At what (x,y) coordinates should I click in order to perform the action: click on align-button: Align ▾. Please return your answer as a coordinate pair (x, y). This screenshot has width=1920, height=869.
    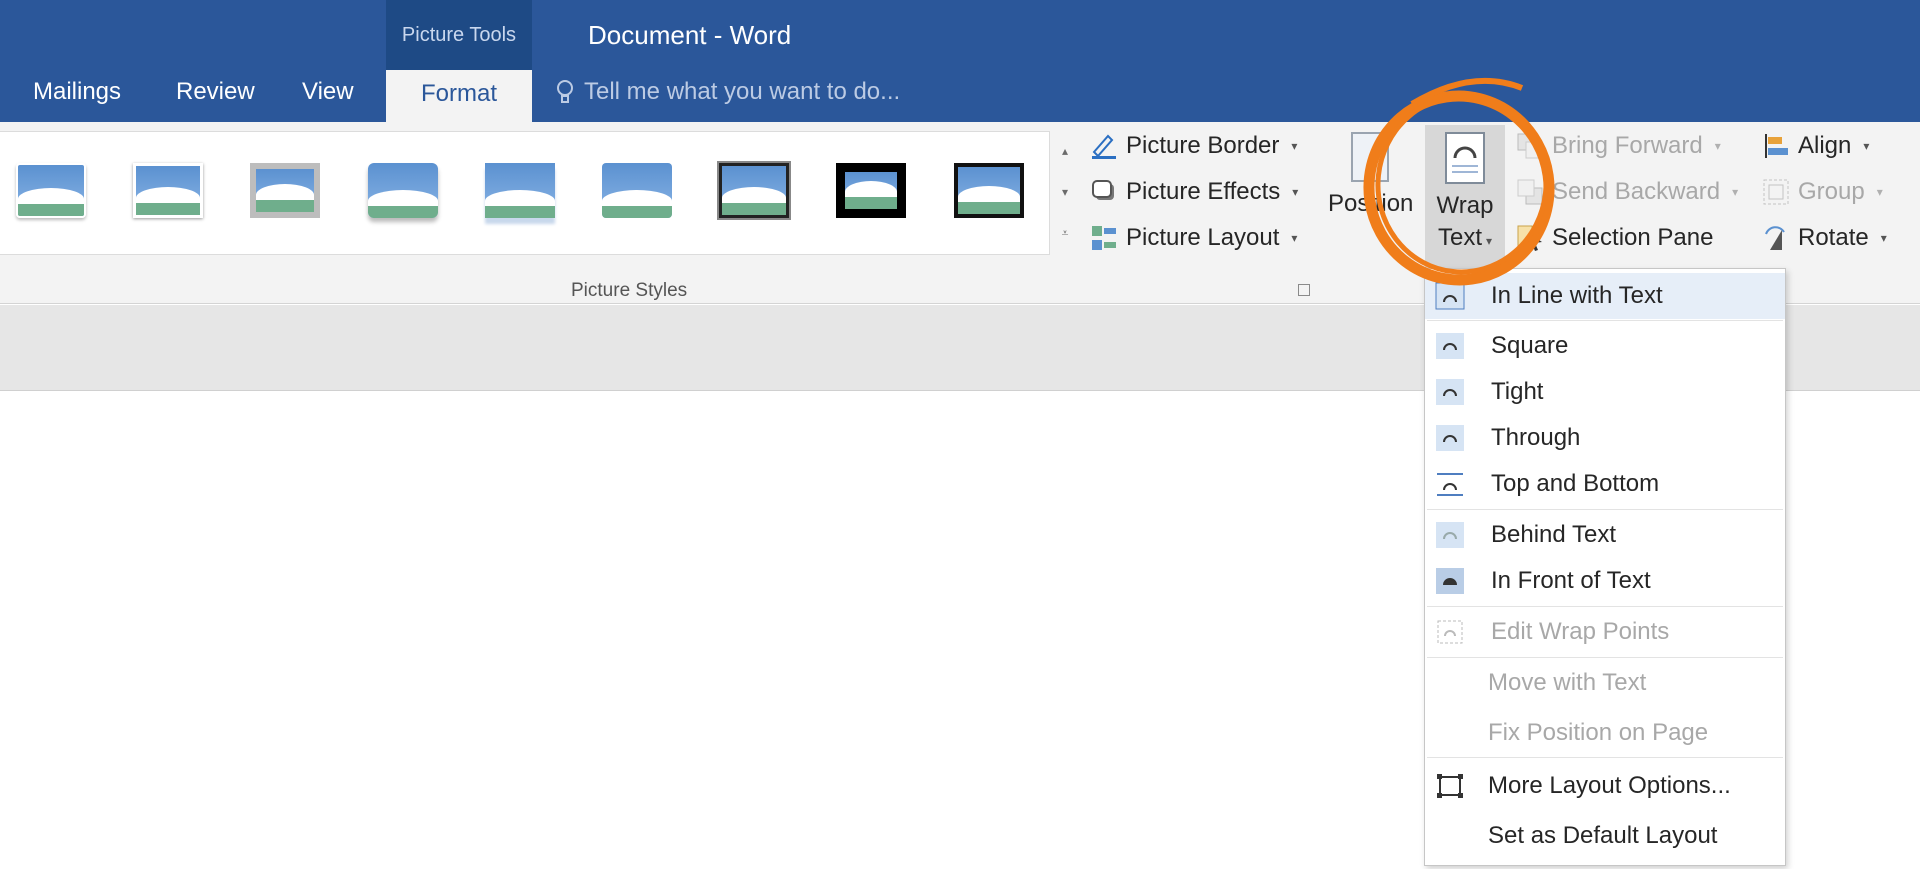
    Looking at the image, I should click on (1815, 146).